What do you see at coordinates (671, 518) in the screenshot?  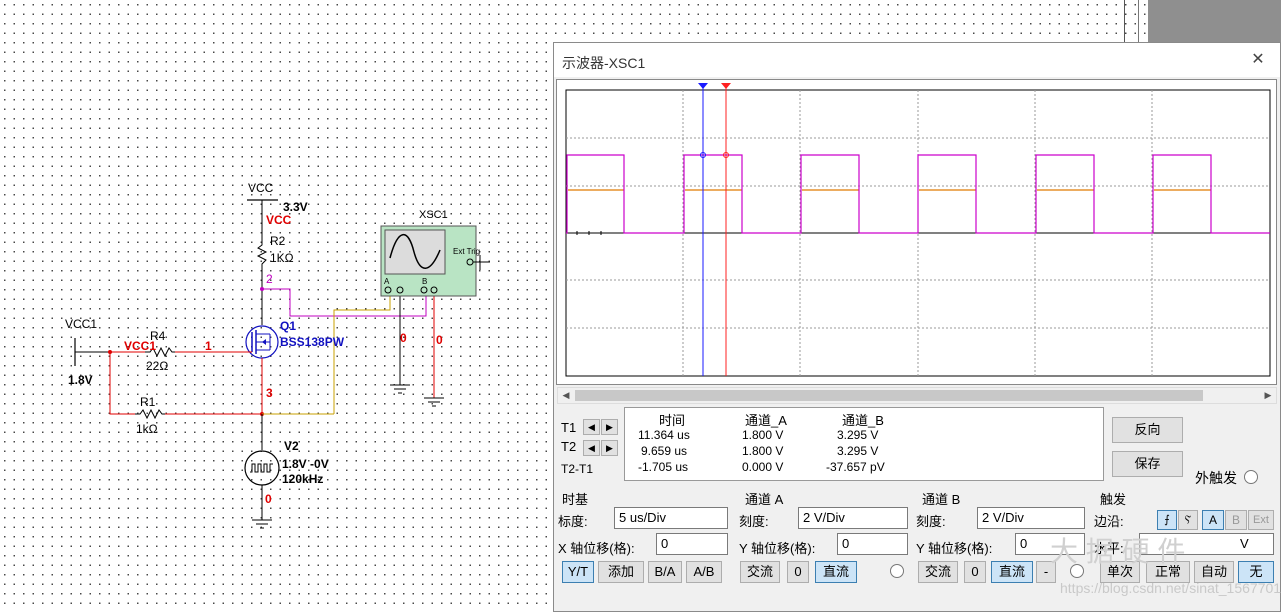 I see `timebase-scale-input: 5 us/Div` at bounding box center [671, 518].